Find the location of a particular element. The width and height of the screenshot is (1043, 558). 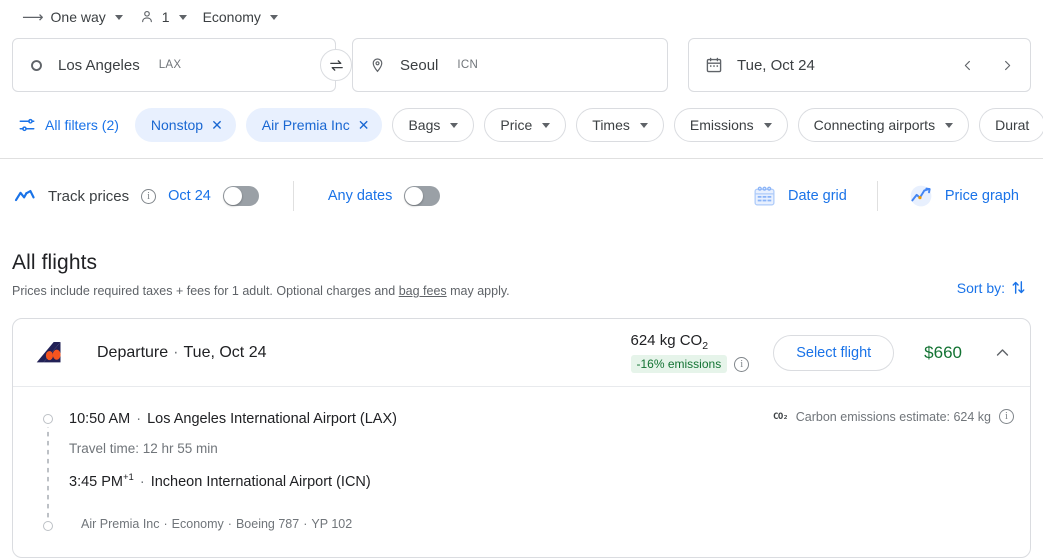

chevron-left-icon is located at coordinates (967, 65).